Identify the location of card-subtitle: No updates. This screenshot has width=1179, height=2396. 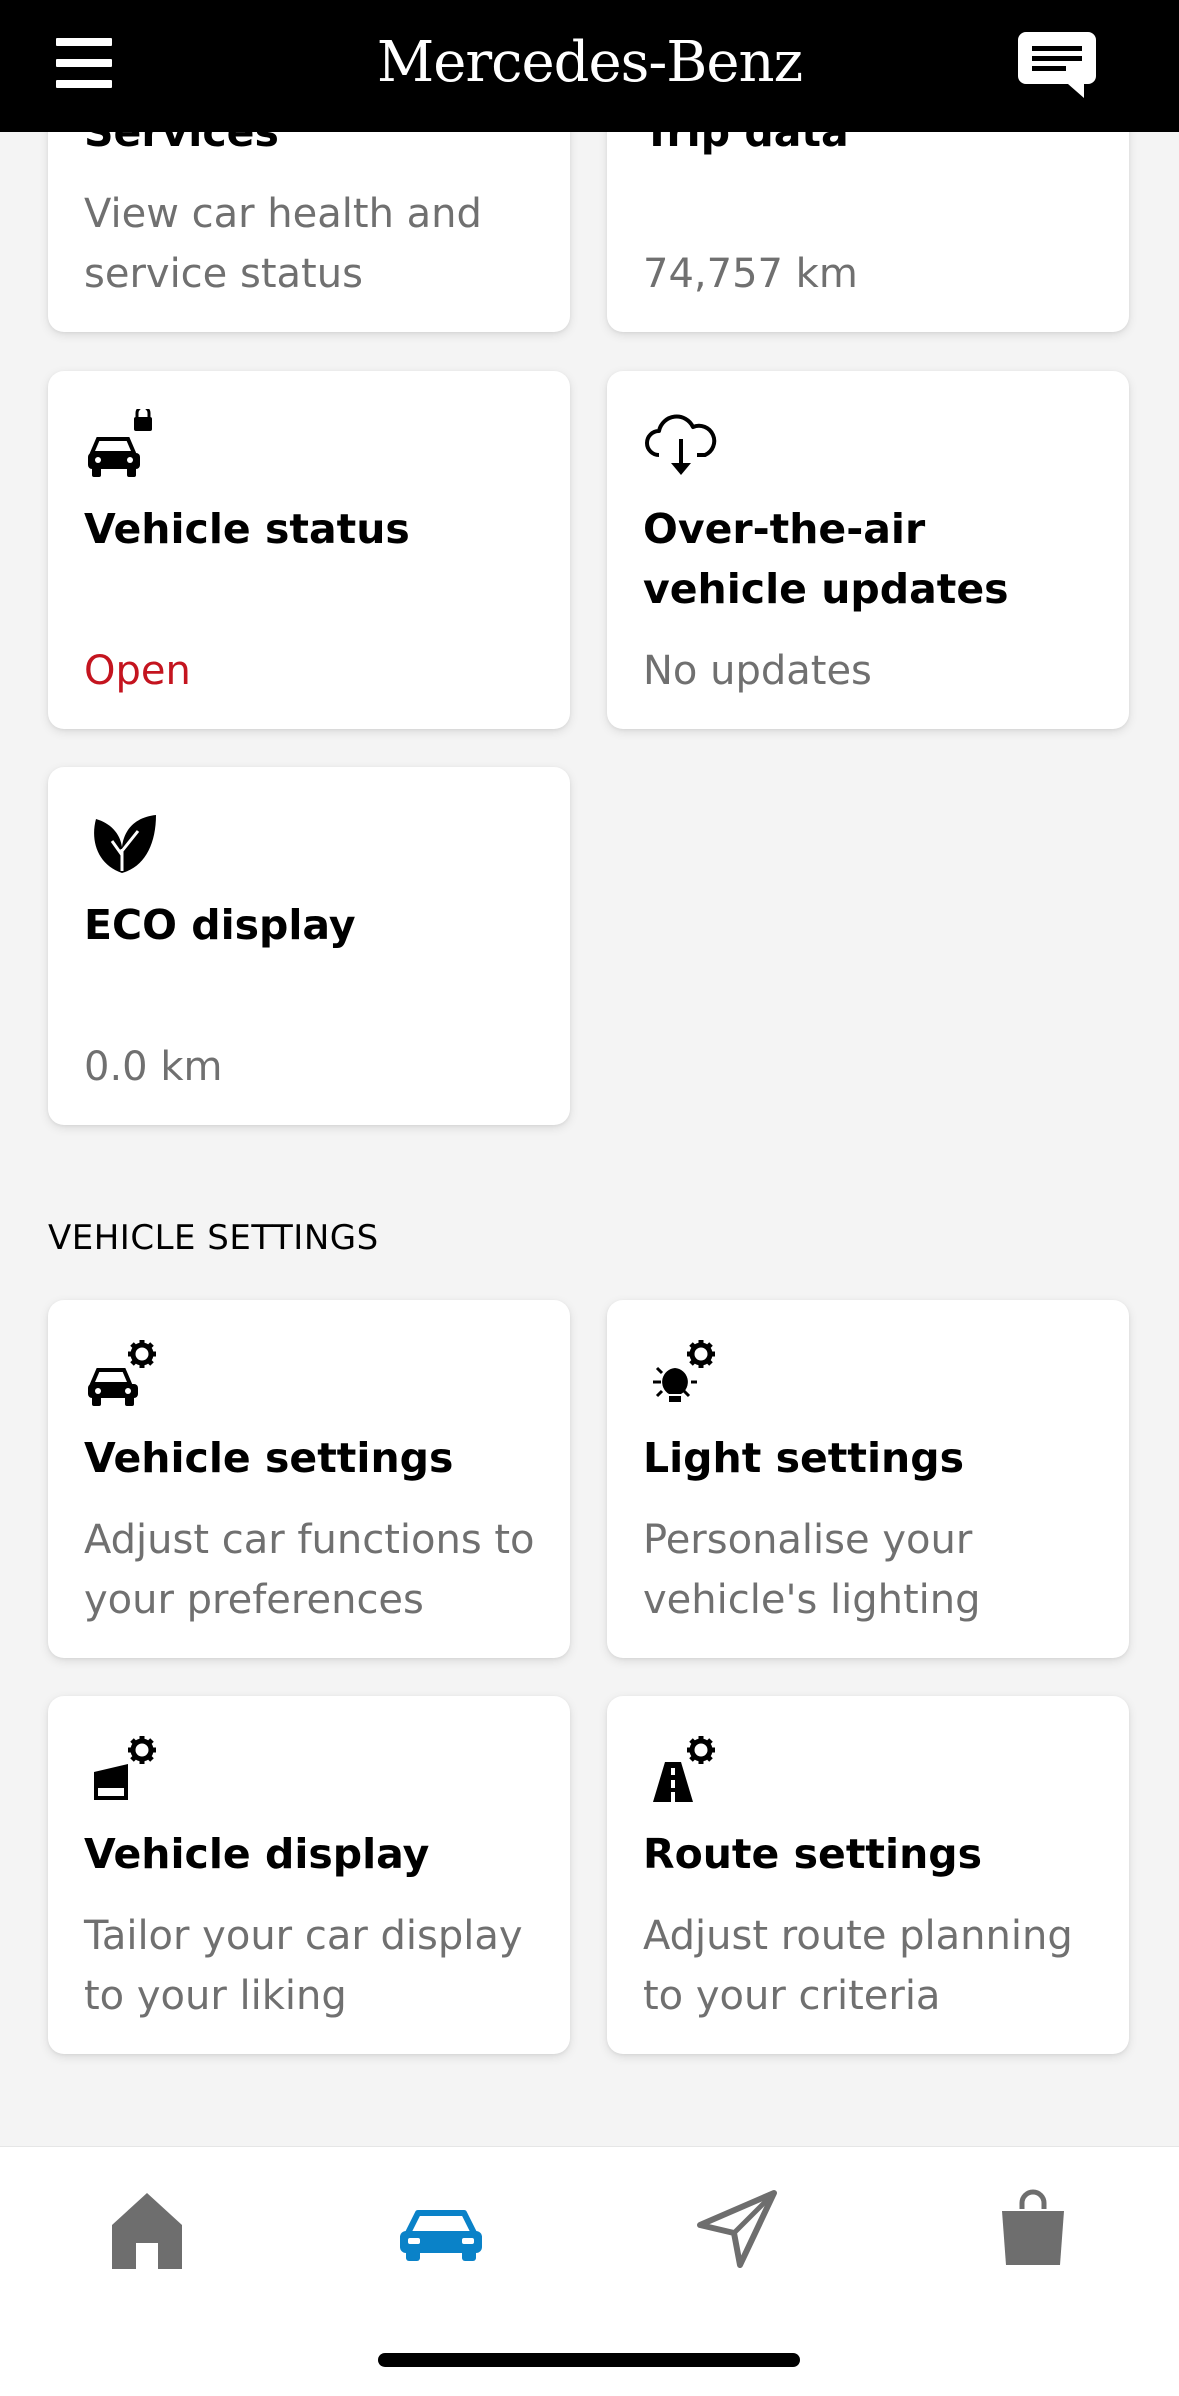
(757, 671).